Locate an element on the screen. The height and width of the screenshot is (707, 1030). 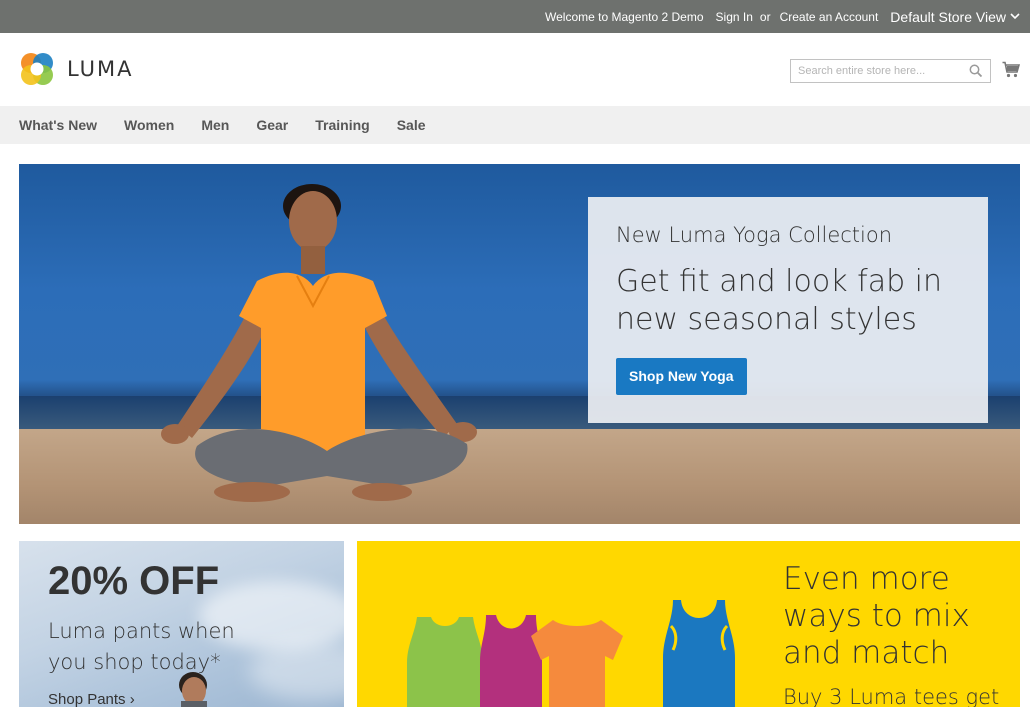
nav-item-women: Women is located at coordinates (149, 125).